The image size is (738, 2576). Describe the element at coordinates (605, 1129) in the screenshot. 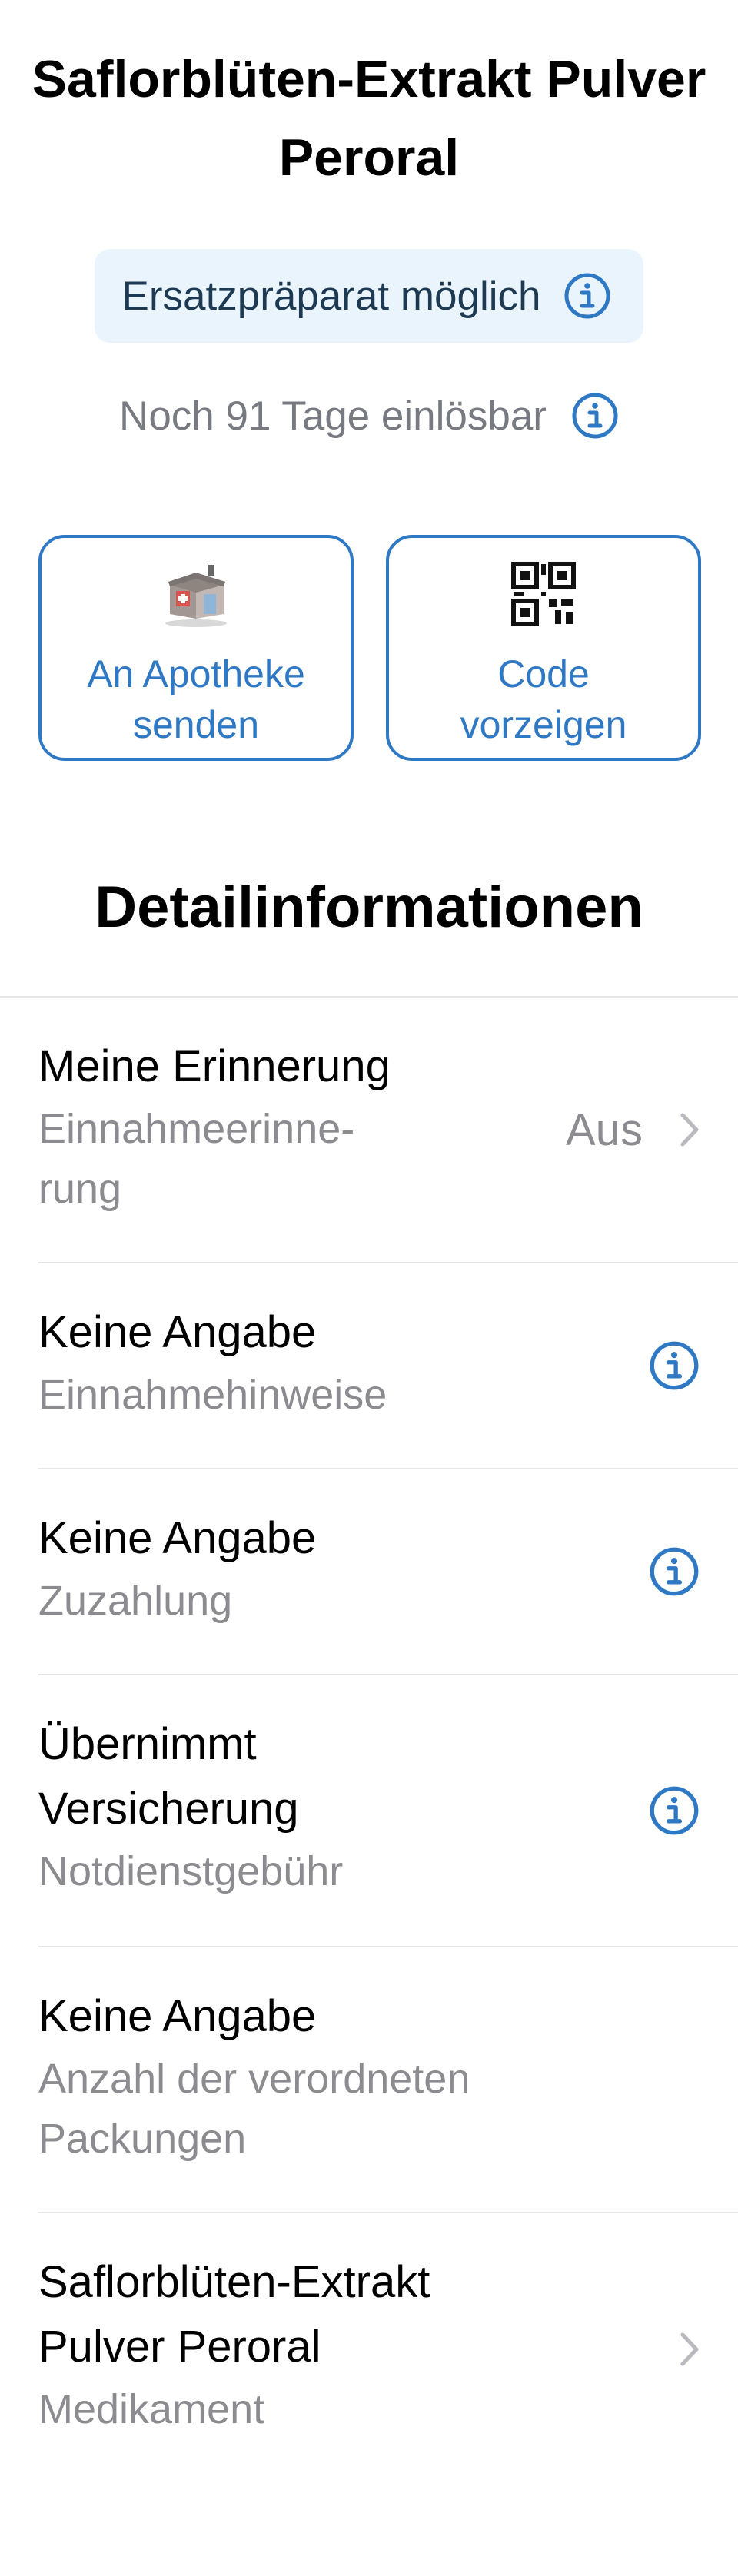

I see `reminder-status-value: Aus` at that location.